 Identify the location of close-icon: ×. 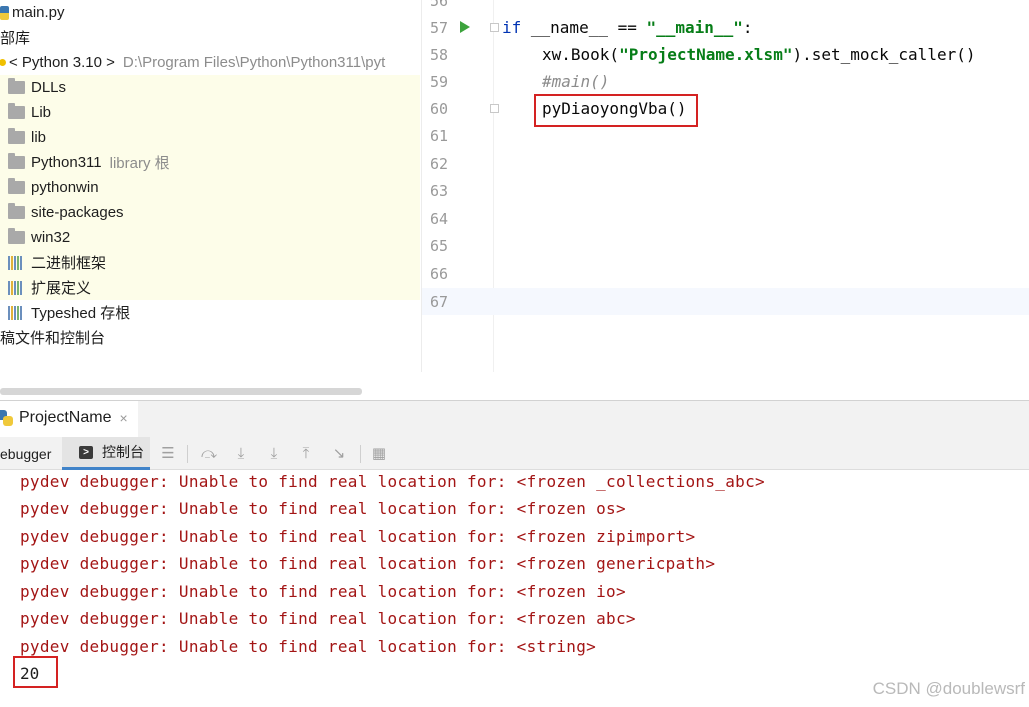
(123, 418).